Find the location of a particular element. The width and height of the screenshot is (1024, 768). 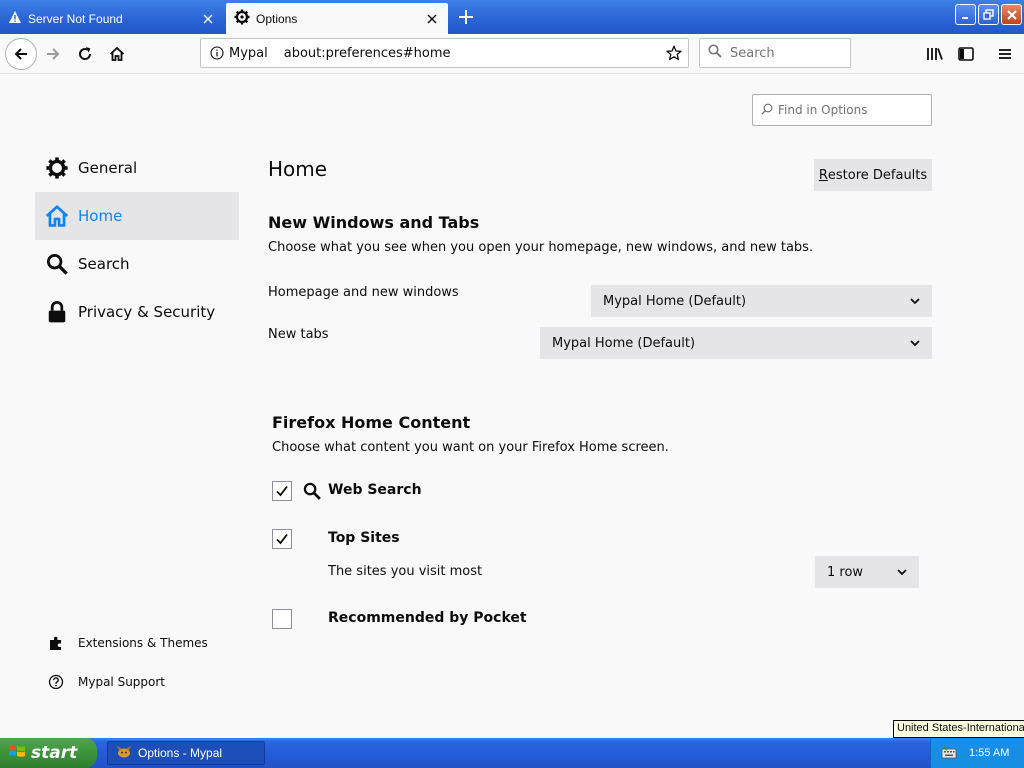

close-window-button is located at coordinates (1011, 14).